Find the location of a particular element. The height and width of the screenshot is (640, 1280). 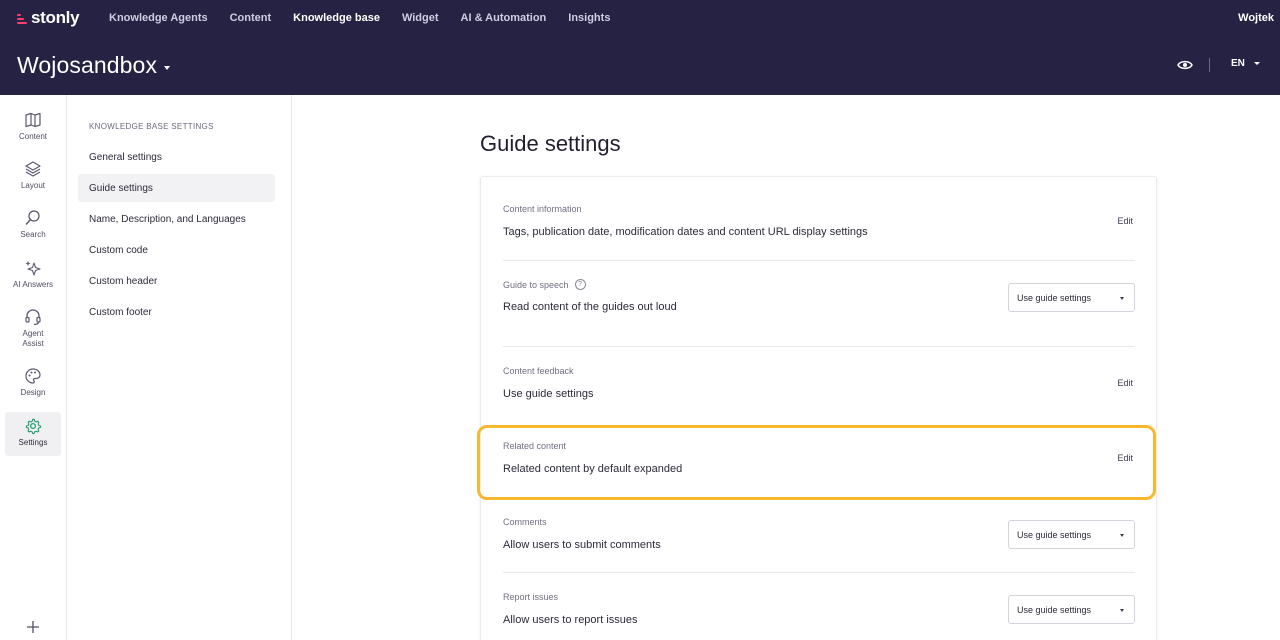

settings-nav-custom-footer: Custom footer is located at coordinates (176, 312).